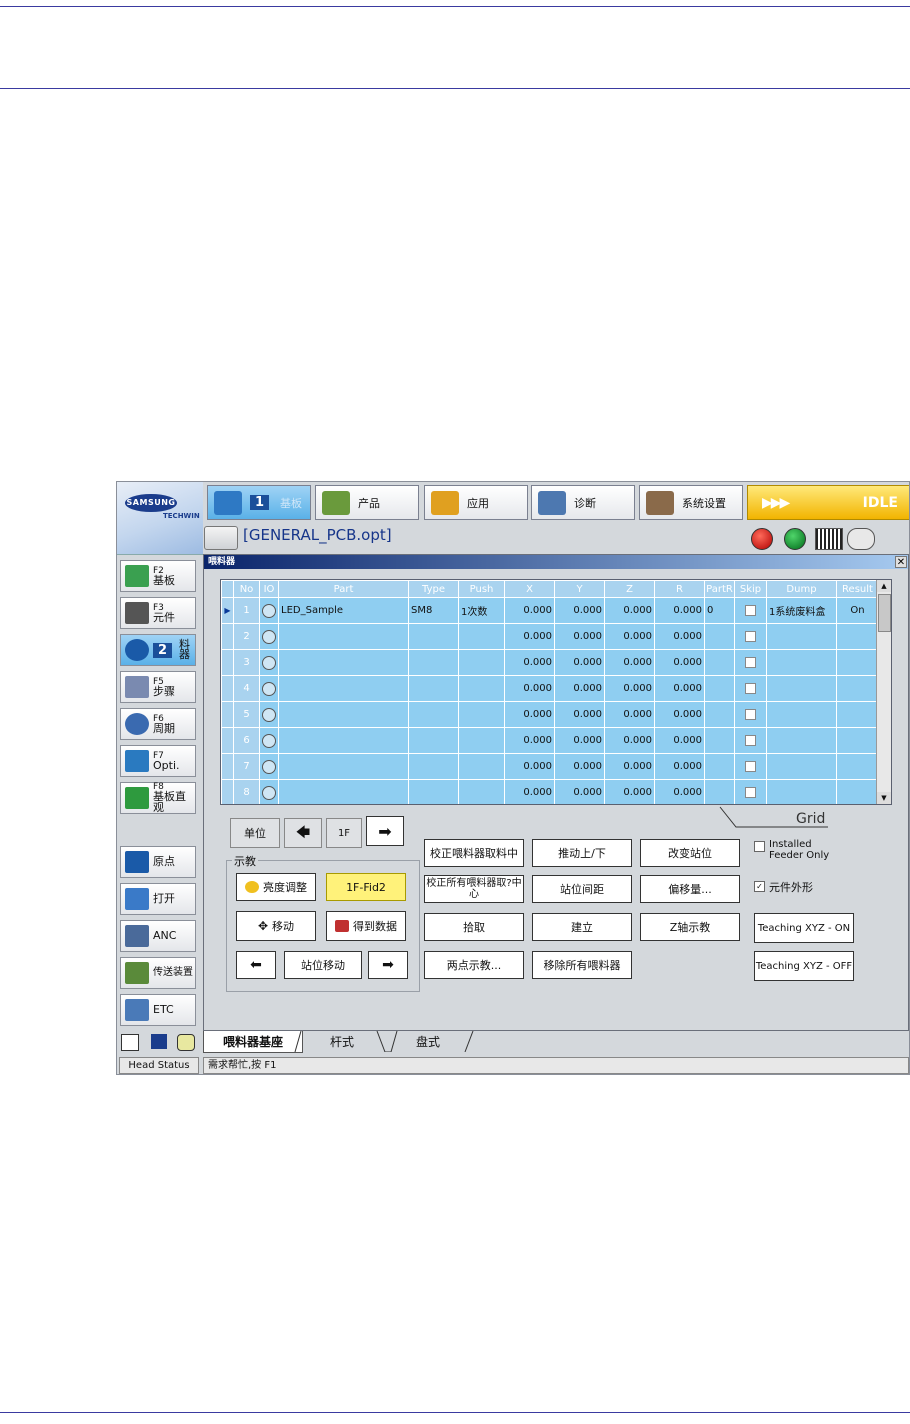 The height and width of the screenshot is (1424, 910). Describe the element at coordinates (829, 539) in the screenshot. I see `barcode-icon` at that location.